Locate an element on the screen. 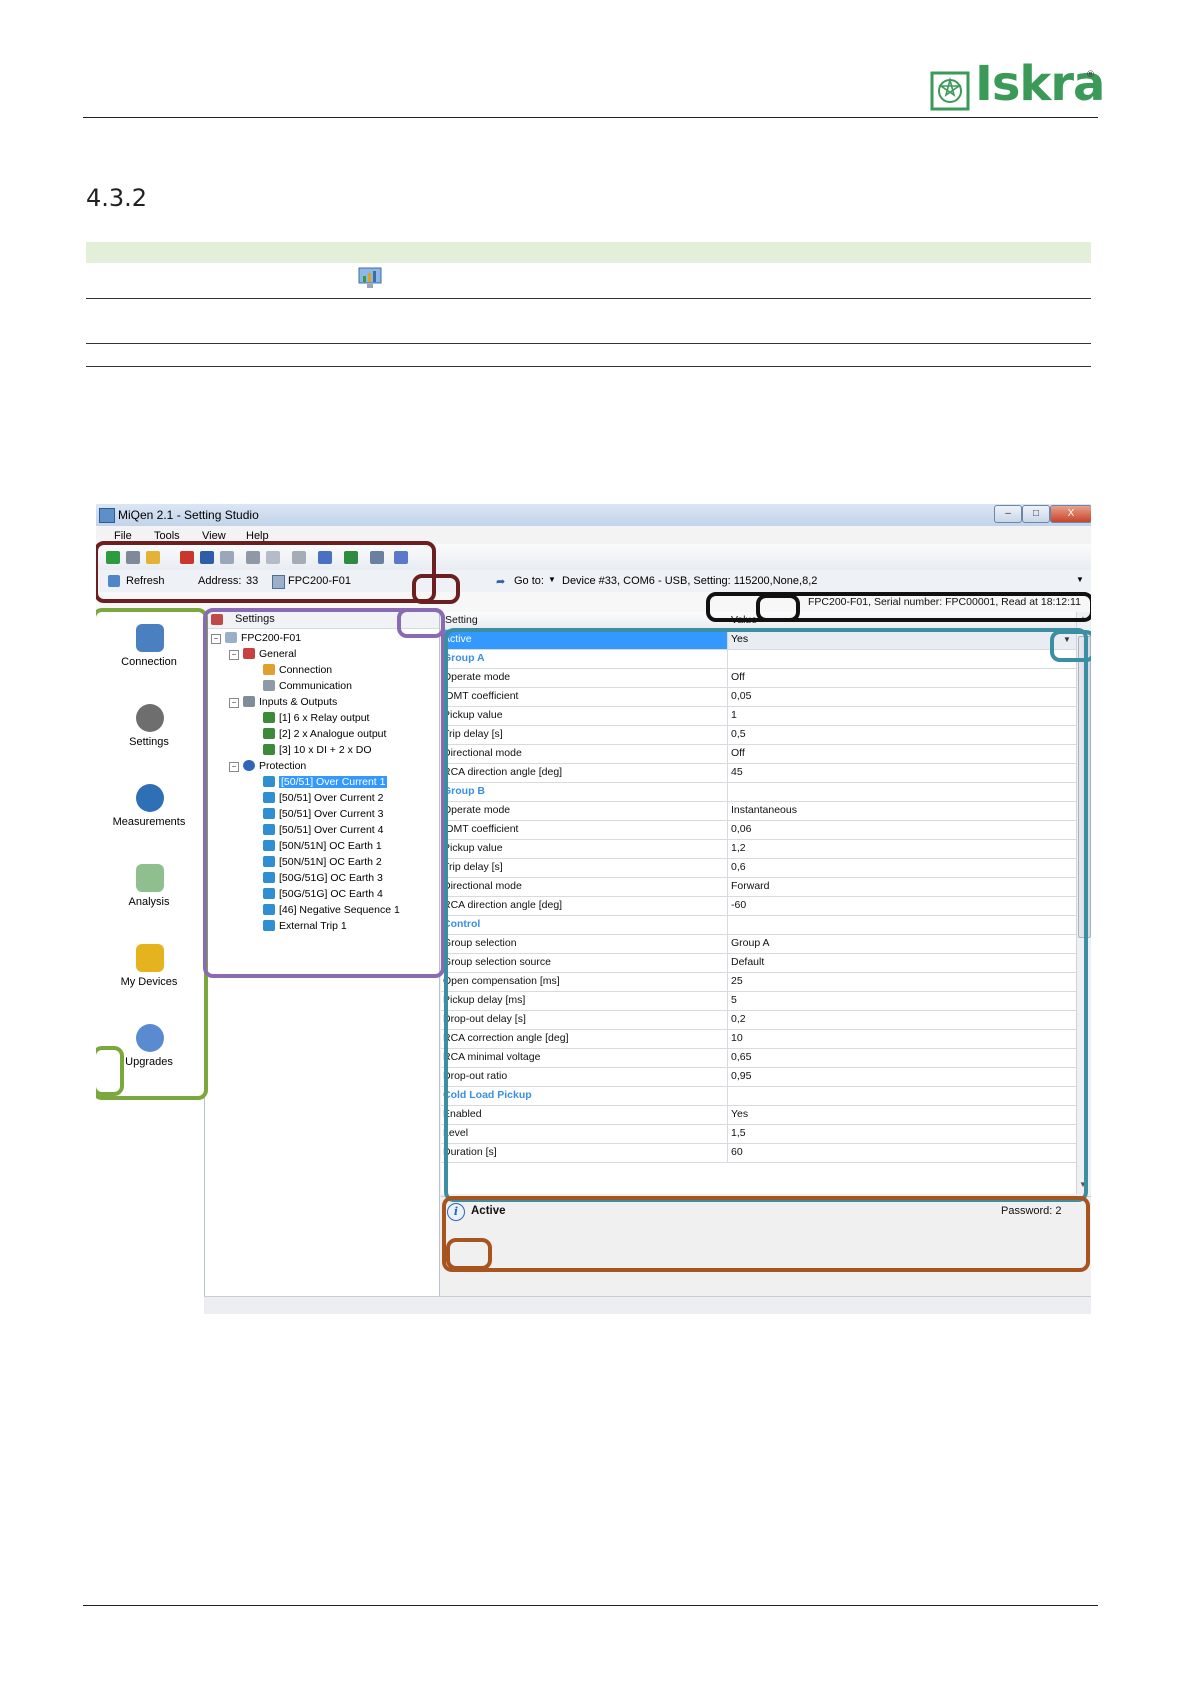 This screenshot has height=1684, width=1191. goto-button: Go to: is located at coordinates (529, 581).